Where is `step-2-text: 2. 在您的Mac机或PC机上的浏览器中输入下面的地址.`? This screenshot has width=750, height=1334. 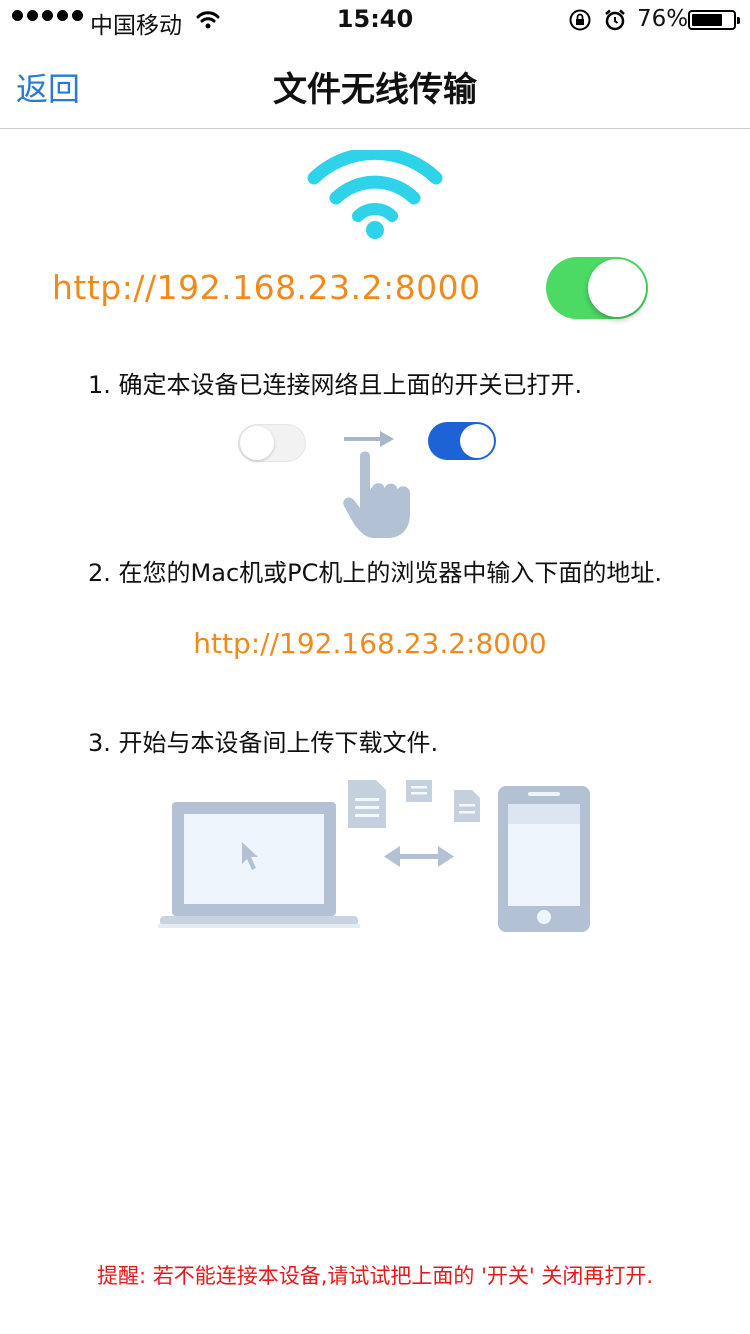 step-2-text: 2. 在您的Mac机或PC机上的浏览器中输入下面的地址. is located at coordinates (375, 573).